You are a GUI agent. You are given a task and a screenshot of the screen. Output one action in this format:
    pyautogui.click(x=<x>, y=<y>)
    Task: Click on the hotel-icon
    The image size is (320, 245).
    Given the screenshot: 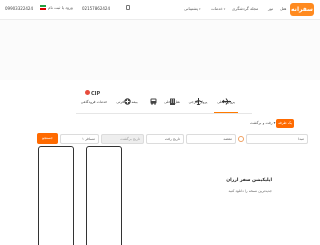 What is the action you would take?
    pyautogui.click(x=172, y=97)
    